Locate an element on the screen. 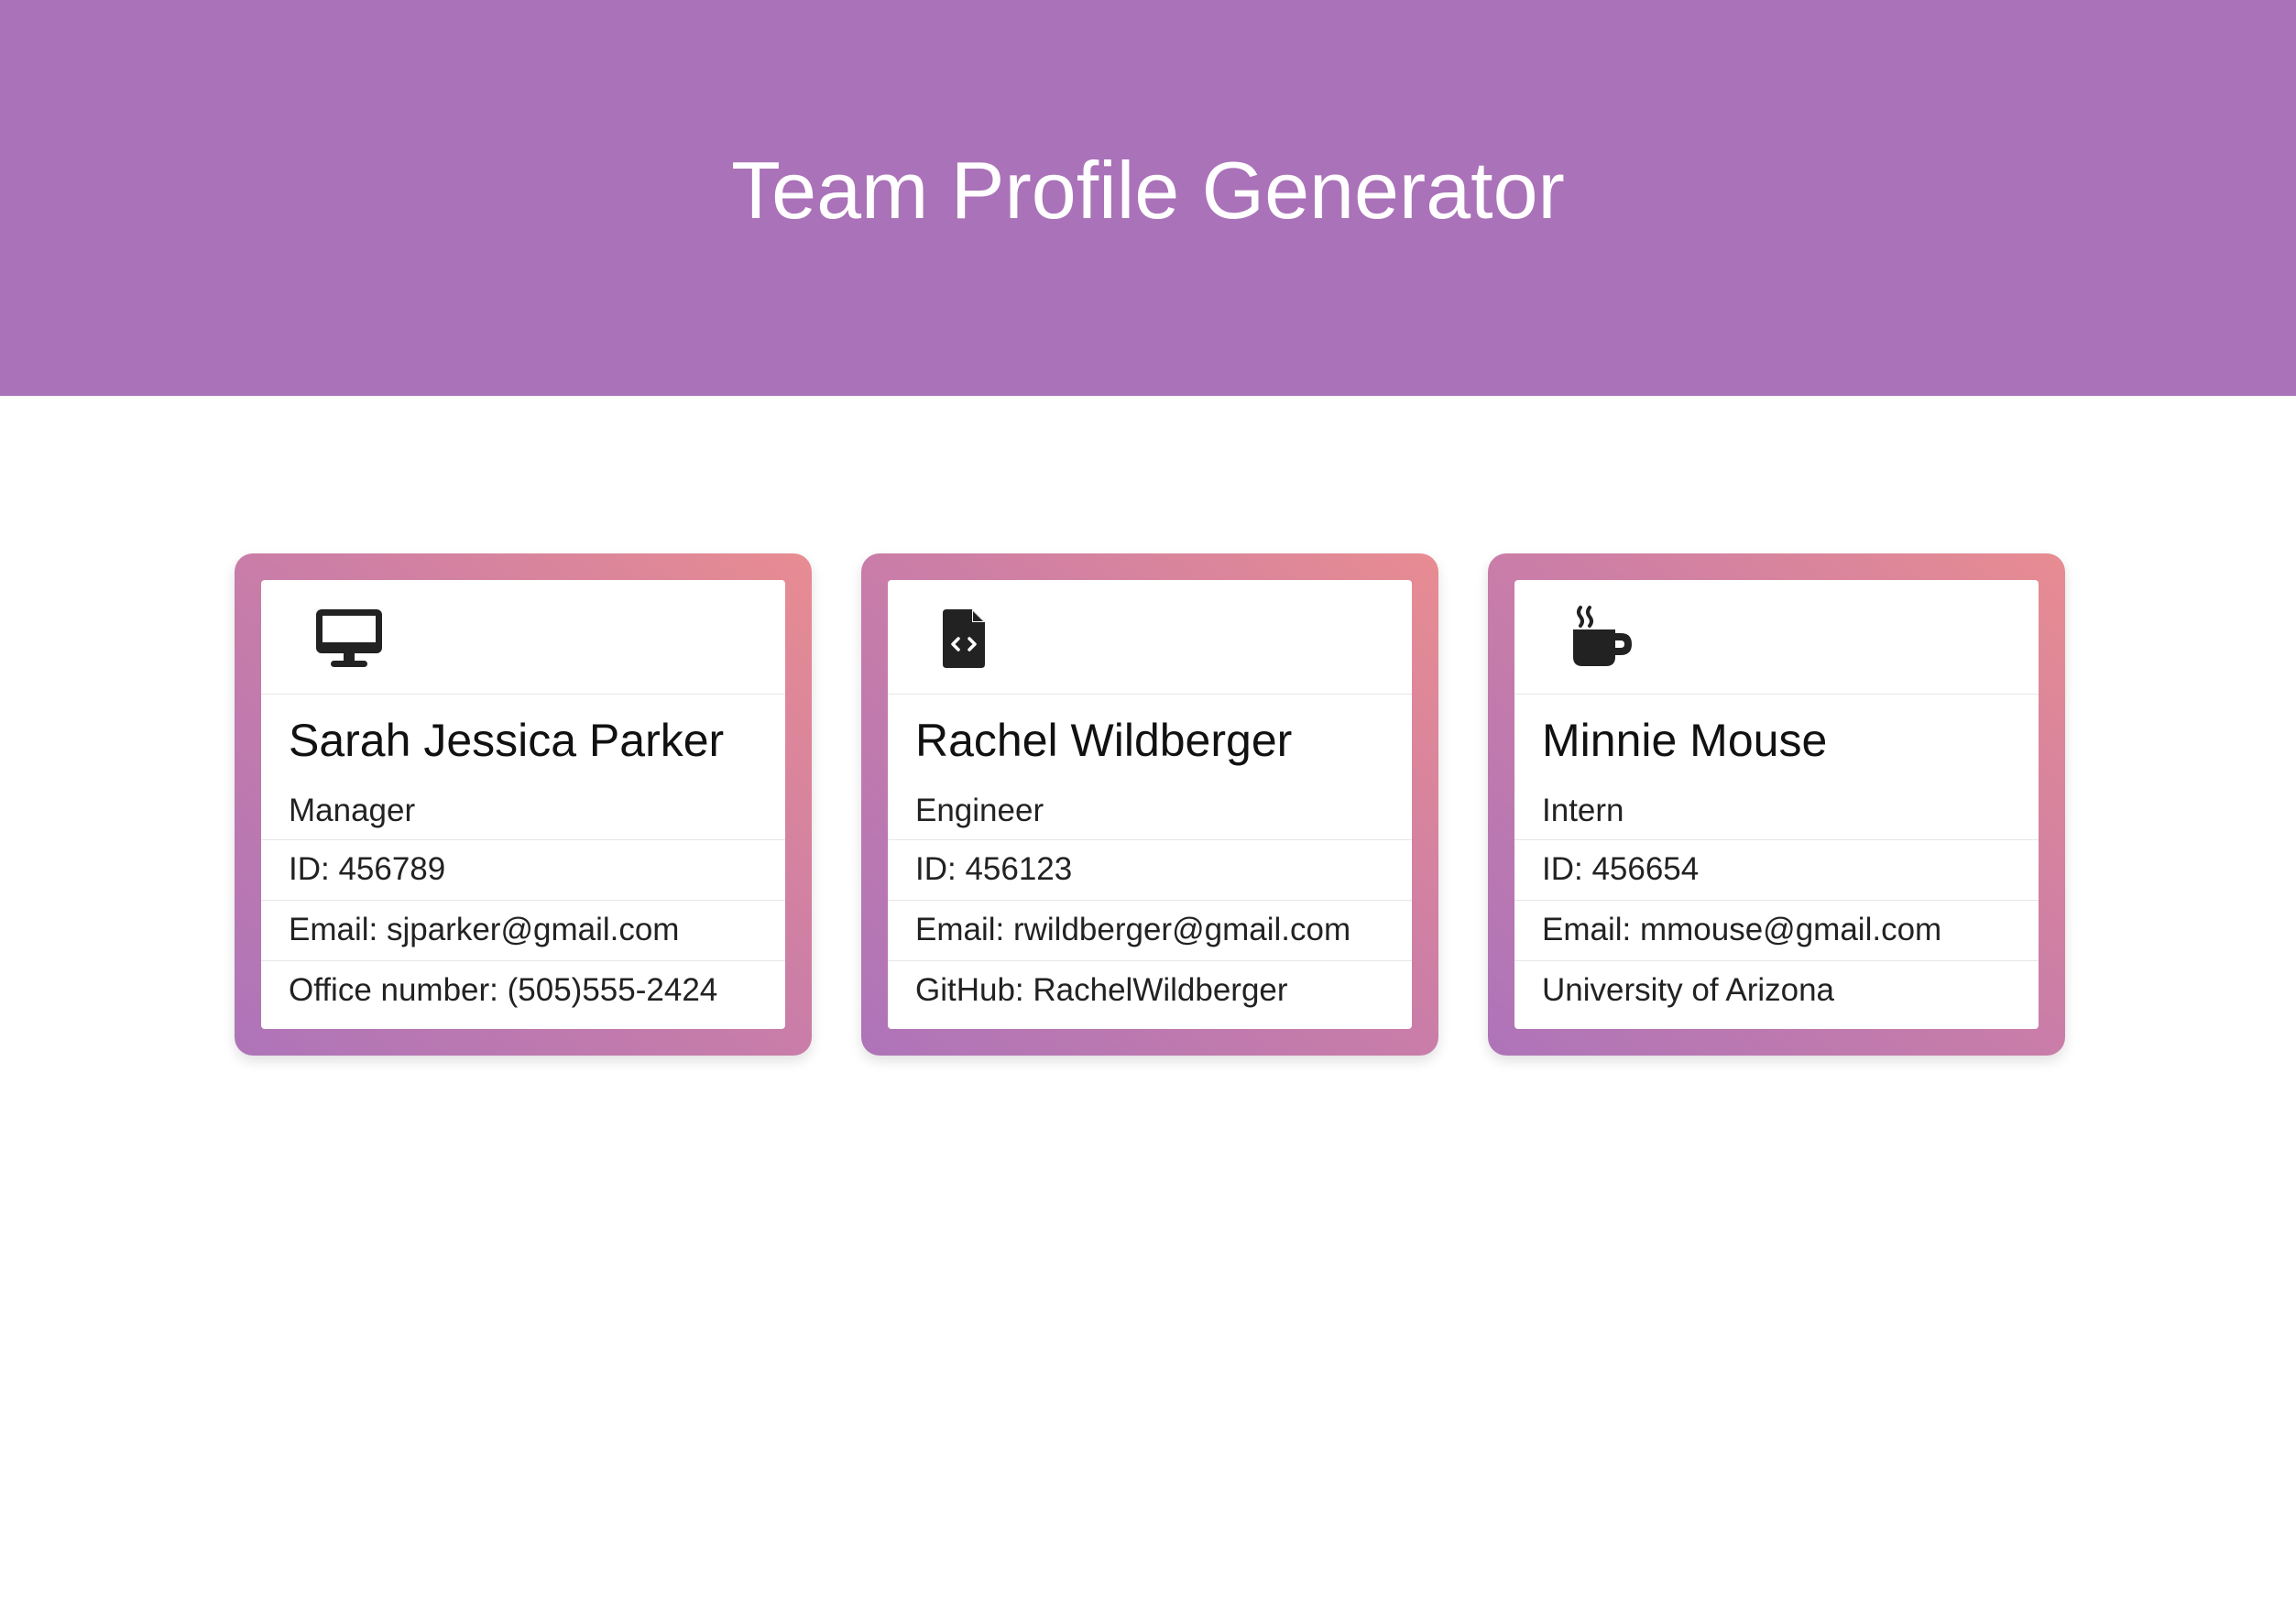 This screenshot has width=2296, height=1598. employee-name: Minnie Mouse is located at coordinates (1685, 740).